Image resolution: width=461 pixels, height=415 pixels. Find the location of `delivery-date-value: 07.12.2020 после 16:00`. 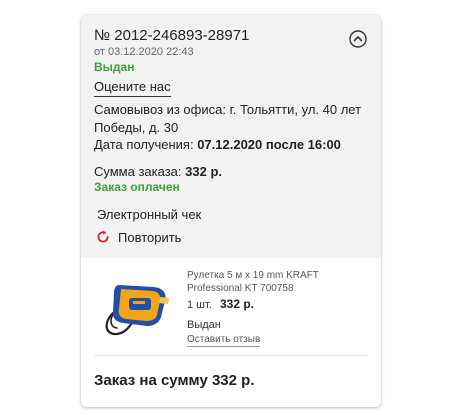

delivery-date-value: 07.12.2020 после 16:00 is located at coordinates (269, 144).